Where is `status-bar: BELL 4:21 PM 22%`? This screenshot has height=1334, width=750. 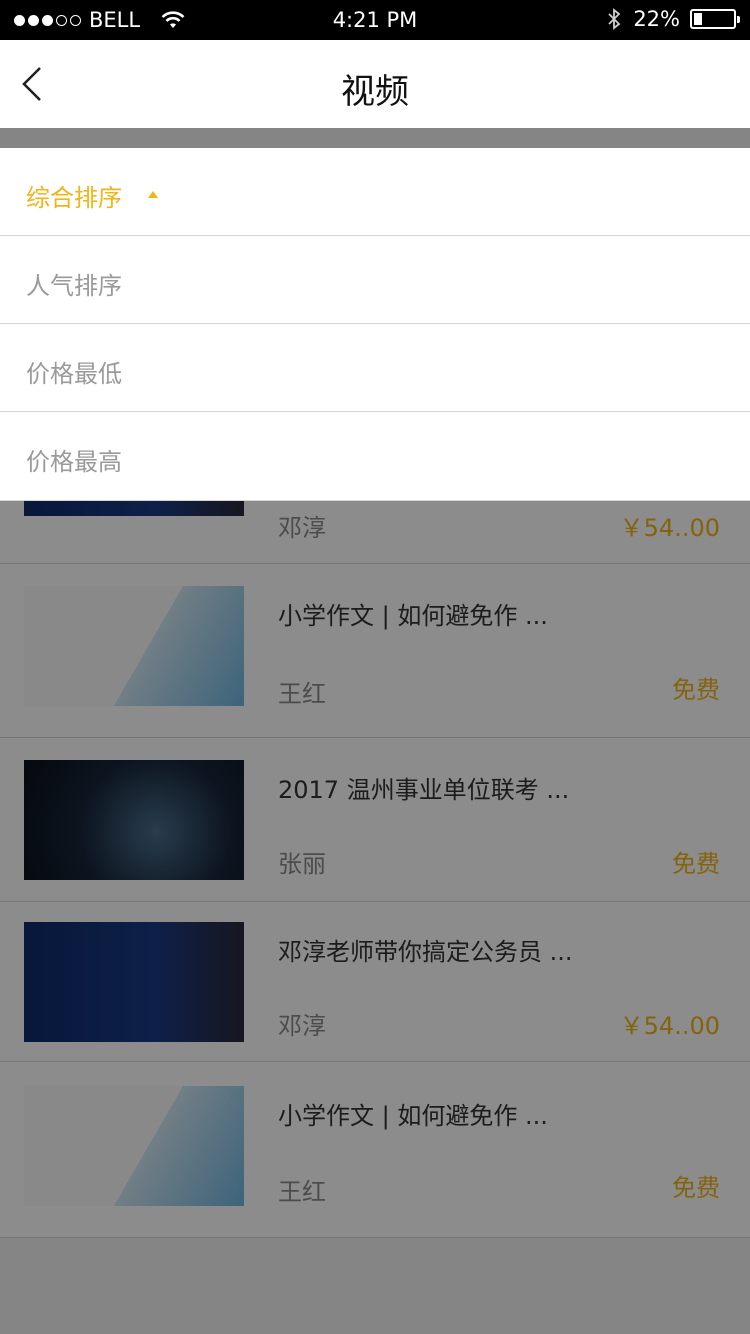 status-bar: BELL 4:21 PM 22% is located at coordinates (375, 20).